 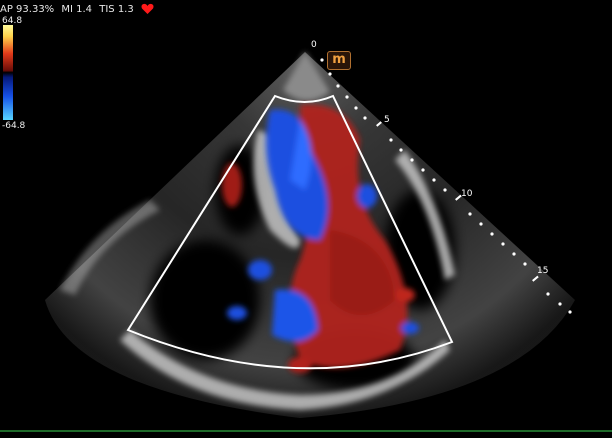 What do you see at coordinates (116, 9) in the screenshot?
I see `thermal-index: TIS 1.3` at bounding box center [116, 9].